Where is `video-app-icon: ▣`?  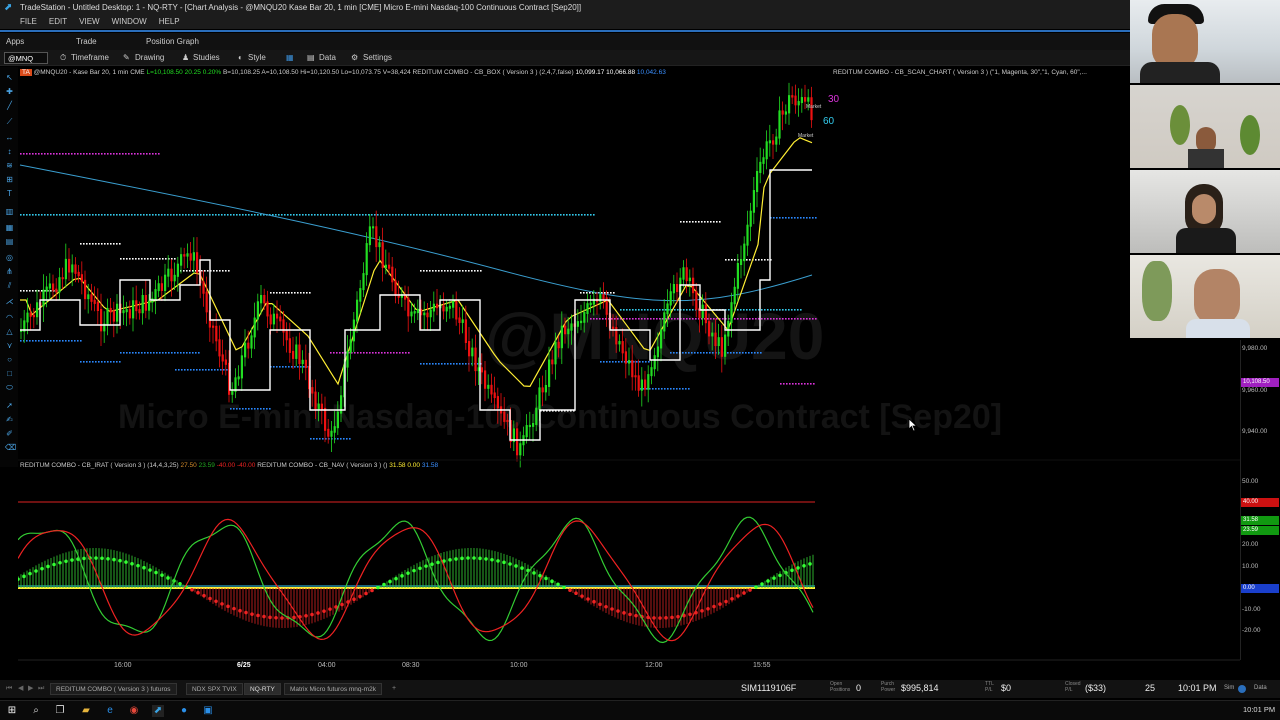 video-app-icon: ▣ is located at coordinates (208, 711).